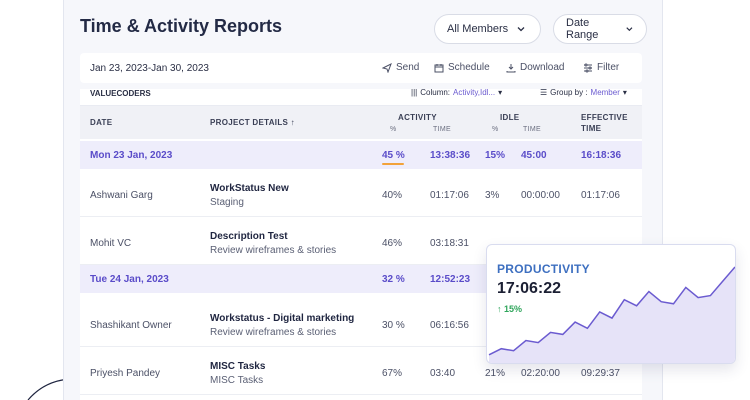 This screenshot has height=400, width=750. Describe the element at coordinates (543, 269) in the screenshot. I see `productivity-title: PRODUCTIVITY` at that location.